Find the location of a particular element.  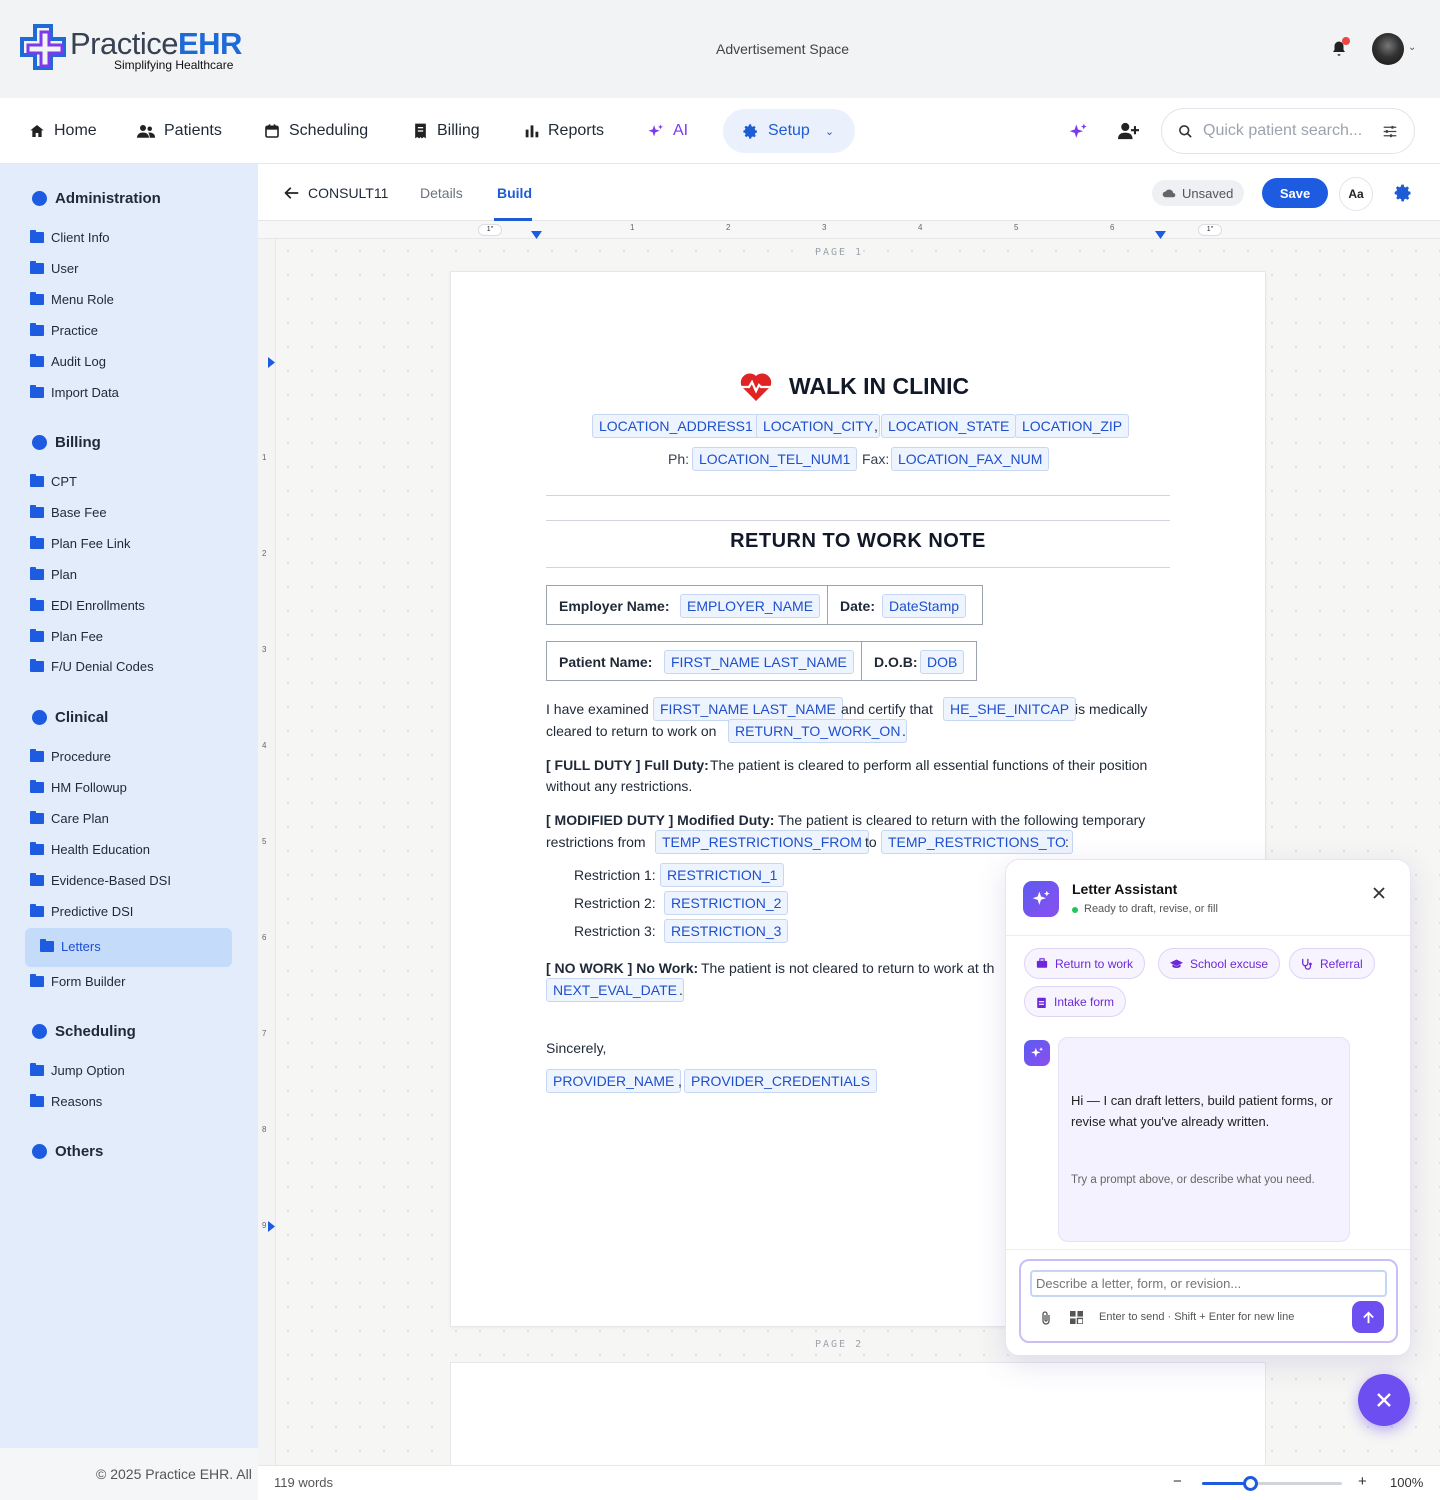

sidebar-item: EDI Enrollments is located at coordinates (87, 605).